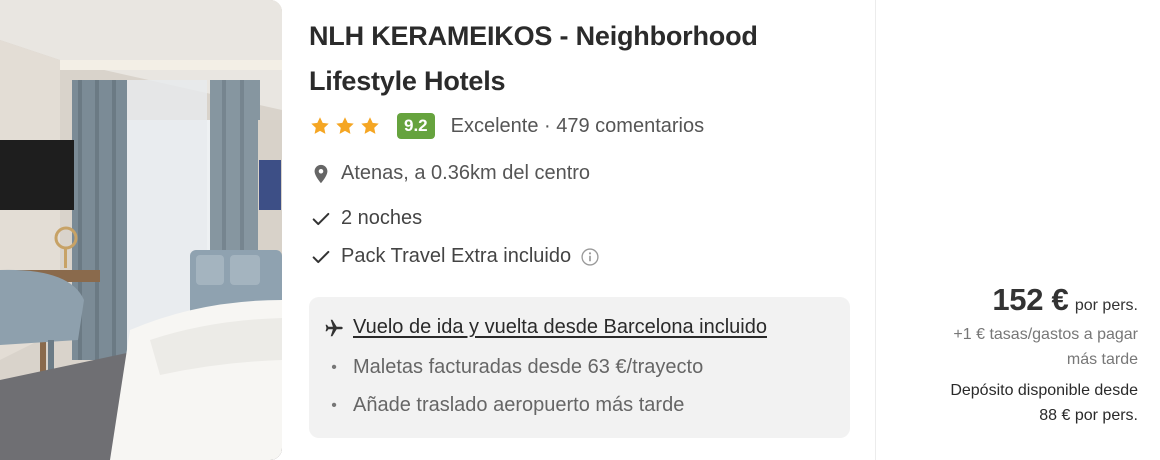 Image resolution: width=1160 pixels, height=460 pixels. I want to click on deposit-line: 88 € por pers., so click(1088, 415).